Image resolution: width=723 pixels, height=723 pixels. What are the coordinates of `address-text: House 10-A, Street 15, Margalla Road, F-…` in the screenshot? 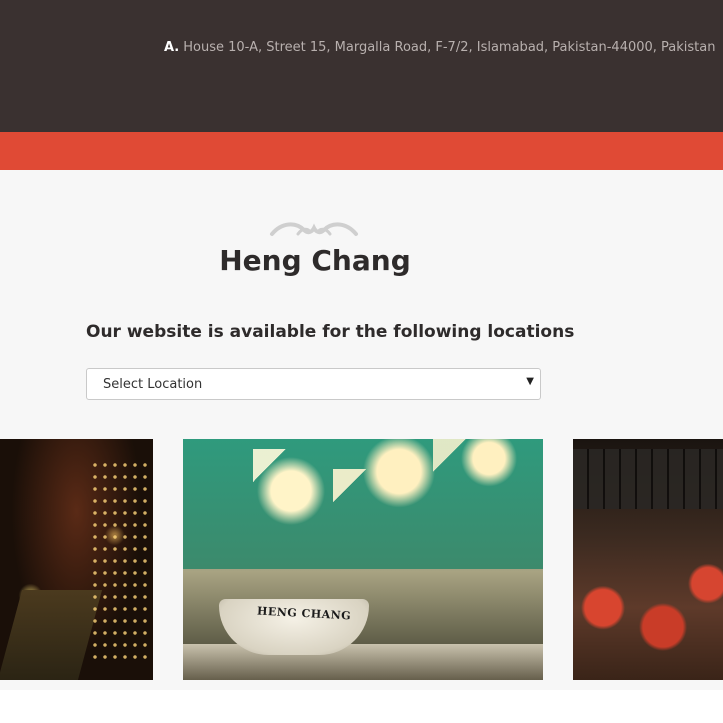 It's located at (449, 47).